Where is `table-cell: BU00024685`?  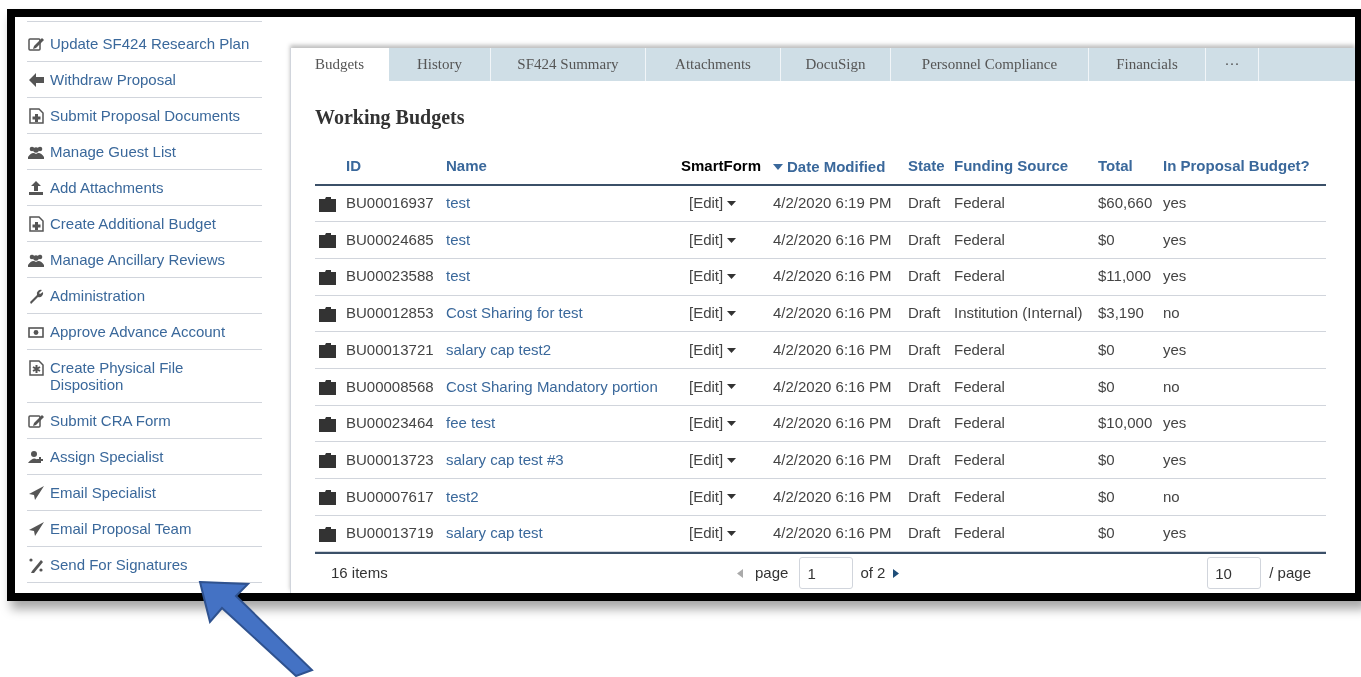 table-cell: BU00024685 is located at coordinates (390, 239).